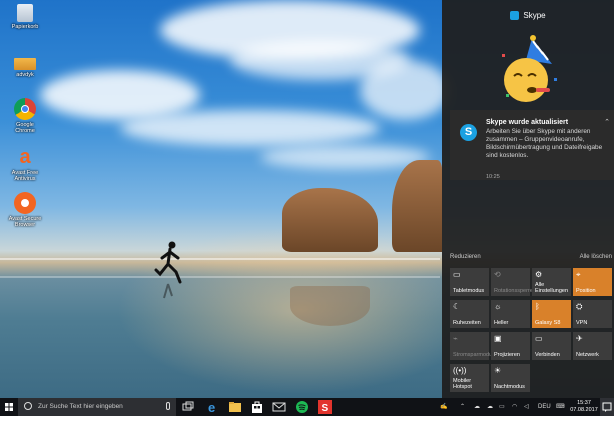 The image size is (614, 421). I want to click on desktop-icon-avast-browser: Avast Secure Browser, so click(25, 210).